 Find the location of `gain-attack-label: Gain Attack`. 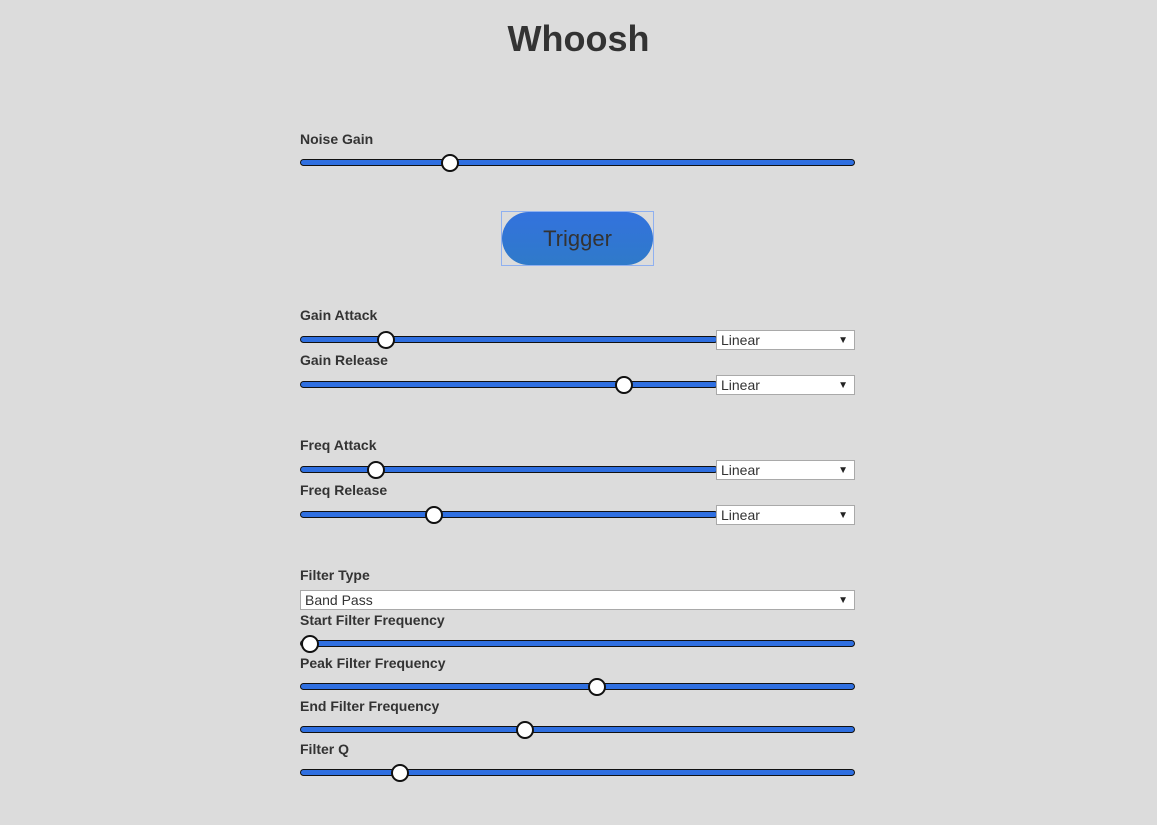

gain-attack-label: Gain Attack is located at coordinates (339, 315).